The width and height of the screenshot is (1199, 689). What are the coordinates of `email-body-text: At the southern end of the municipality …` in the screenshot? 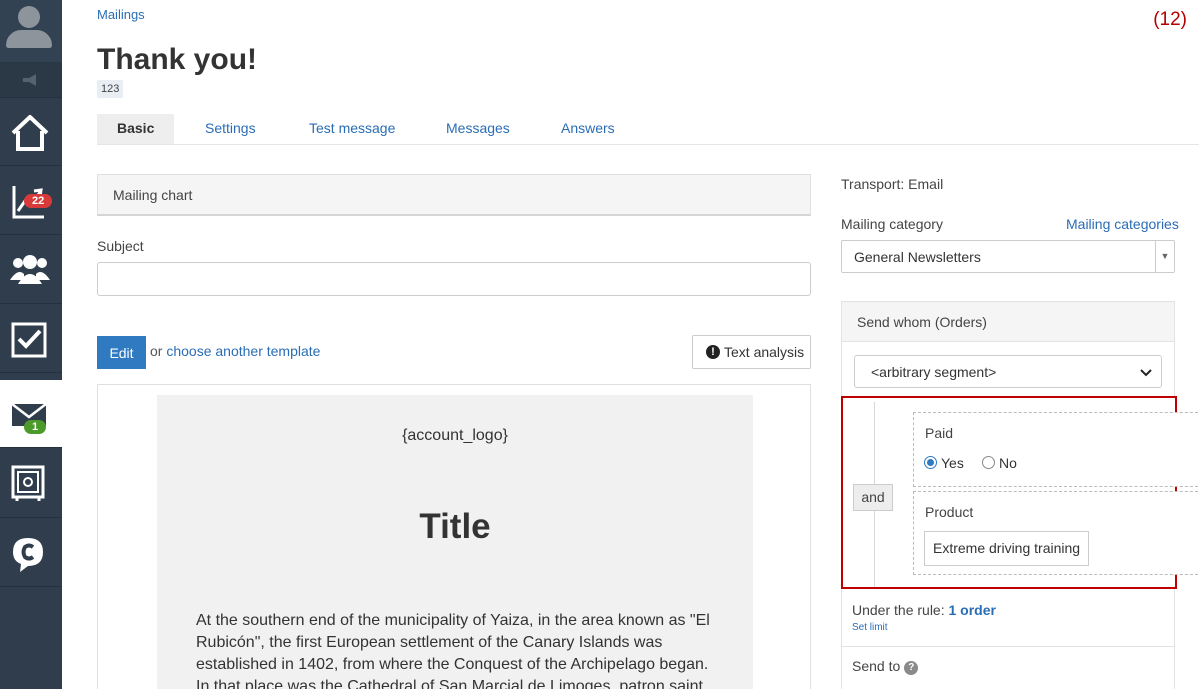 It's located at (453, 650).